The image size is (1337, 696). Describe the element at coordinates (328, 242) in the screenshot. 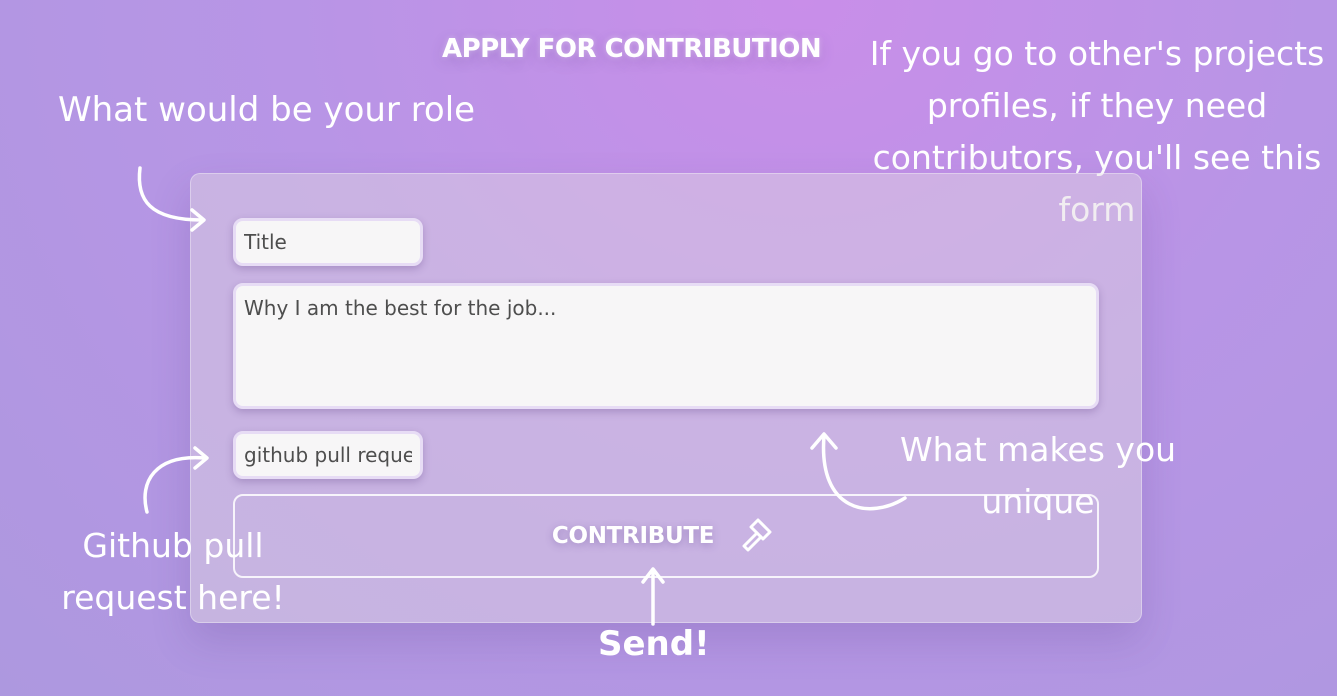

I see `title-input` at that location.